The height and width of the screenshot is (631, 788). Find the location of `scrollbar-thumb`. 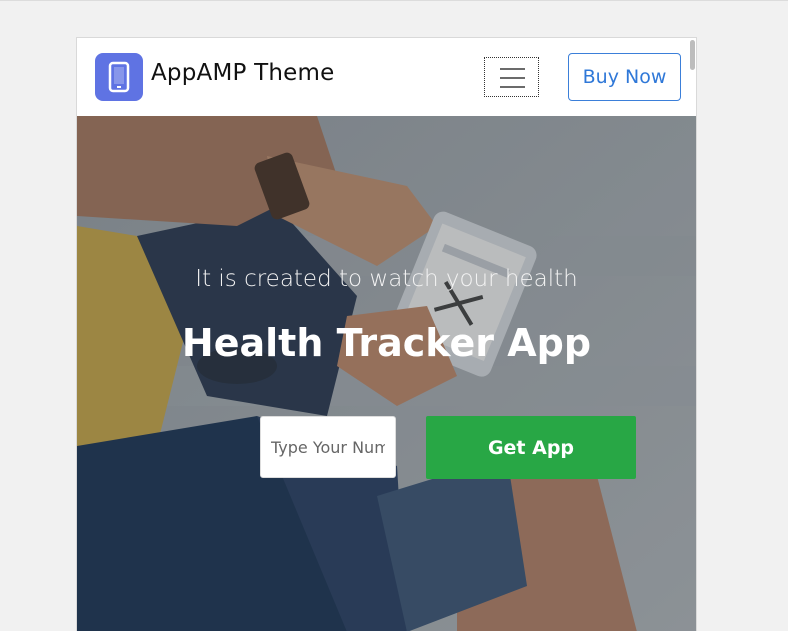

scrollbar-thumb is located at coordinates (692, 55).